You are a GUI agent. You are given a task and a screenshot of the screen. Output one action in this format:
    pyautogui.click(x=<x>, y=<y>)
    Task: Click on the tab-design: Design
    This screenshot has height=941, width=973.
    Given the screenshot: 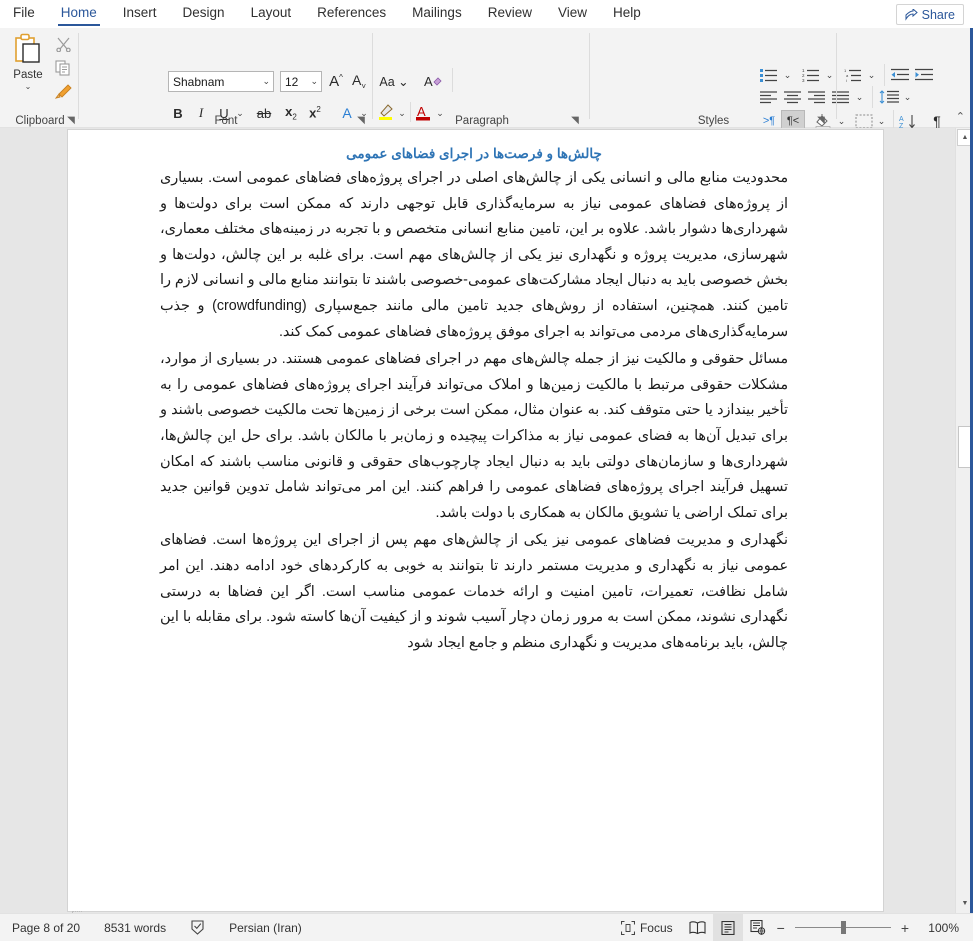 What is the action you would take?
    pyautogui.click(x=204, y=14)
    